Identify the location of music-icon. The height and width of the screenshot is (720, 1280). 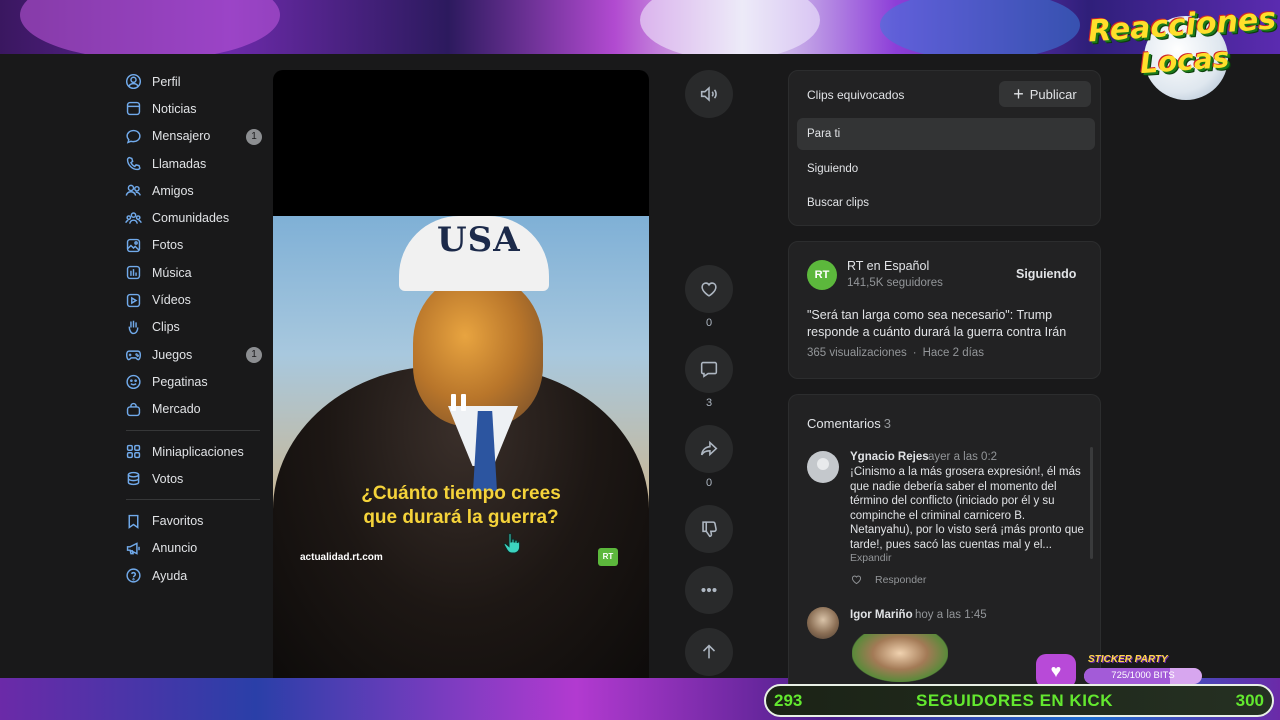
(133, 273).